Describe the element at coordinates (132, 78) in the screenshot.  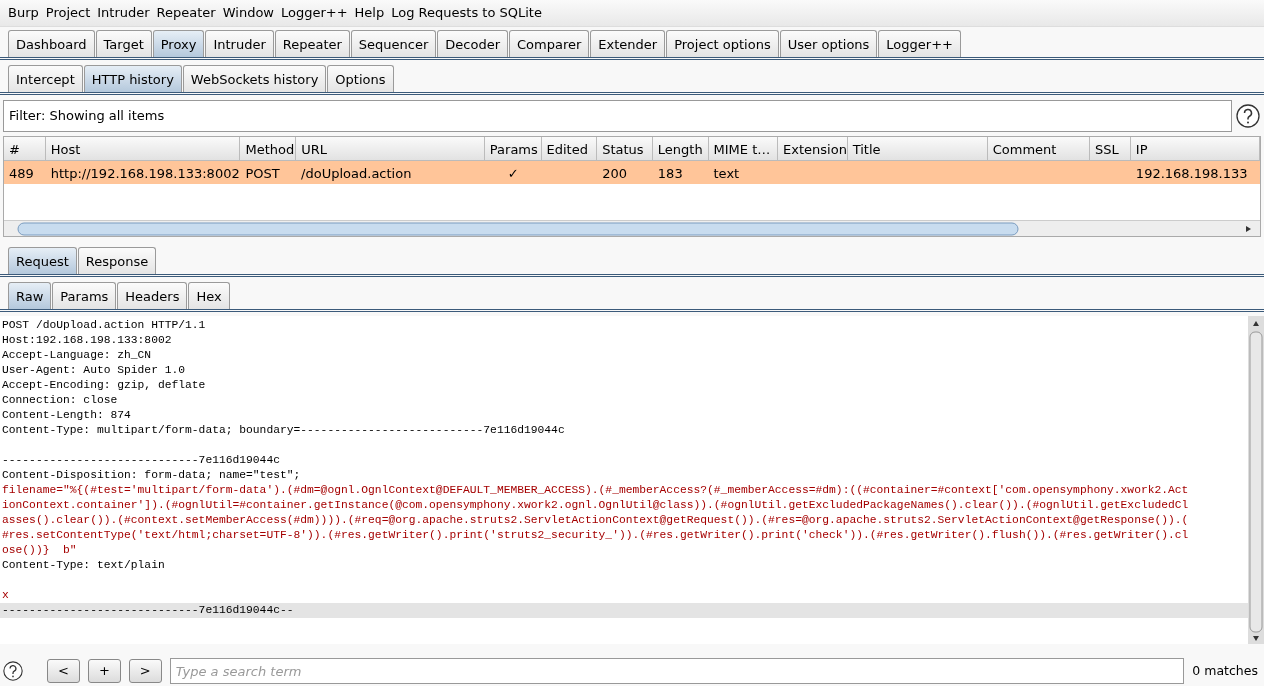
I see `tab: HTTP history` at that location.